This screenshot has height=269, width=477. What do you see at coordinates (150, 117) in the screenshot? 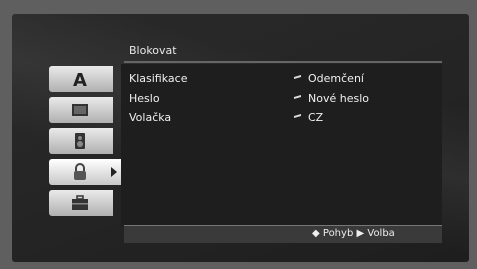
I see `menu-item-volacka: Volačka` at bounding box center [150, 117].